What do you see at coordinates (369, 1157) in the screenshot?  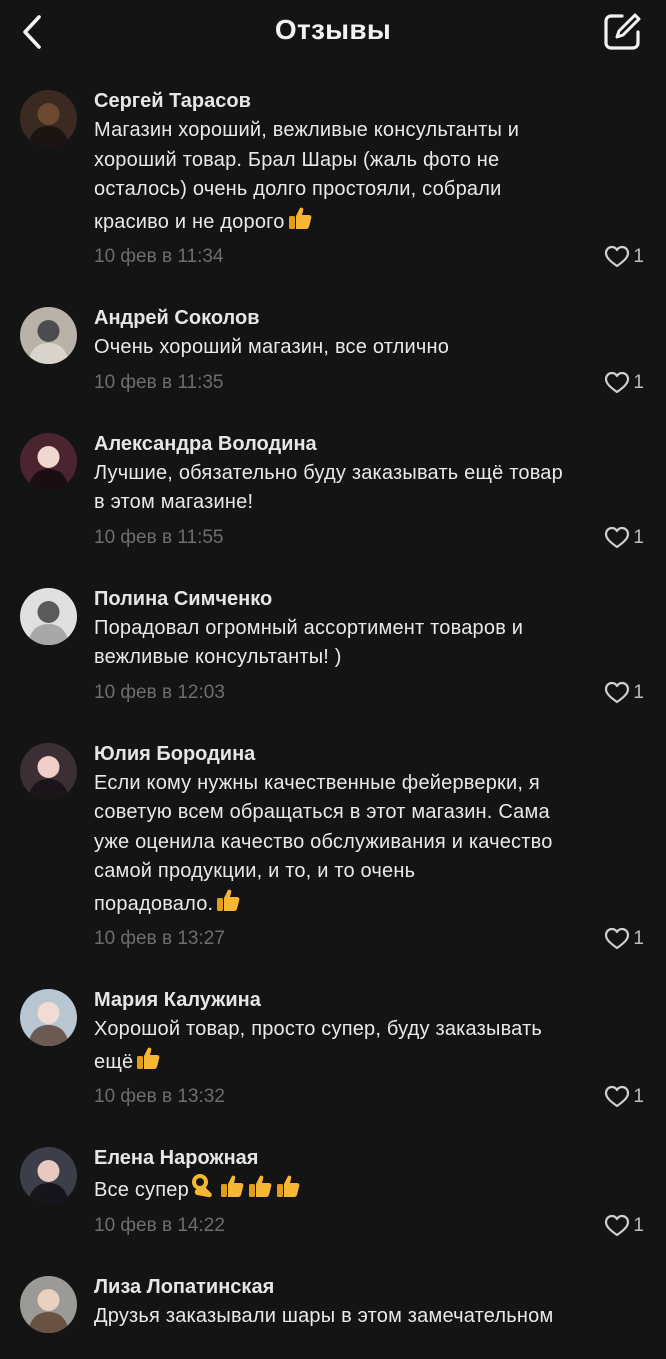 I see `review-author: Елена Нарожная` at bounding box center [369, 1157].